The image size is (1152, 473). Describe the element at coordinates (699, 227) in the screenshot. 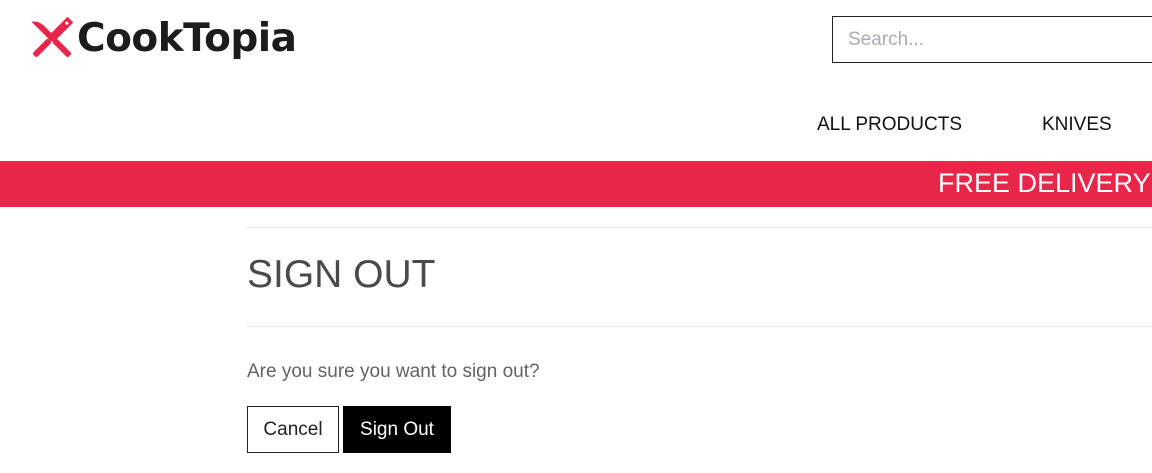

I see `divider-top` at that location.